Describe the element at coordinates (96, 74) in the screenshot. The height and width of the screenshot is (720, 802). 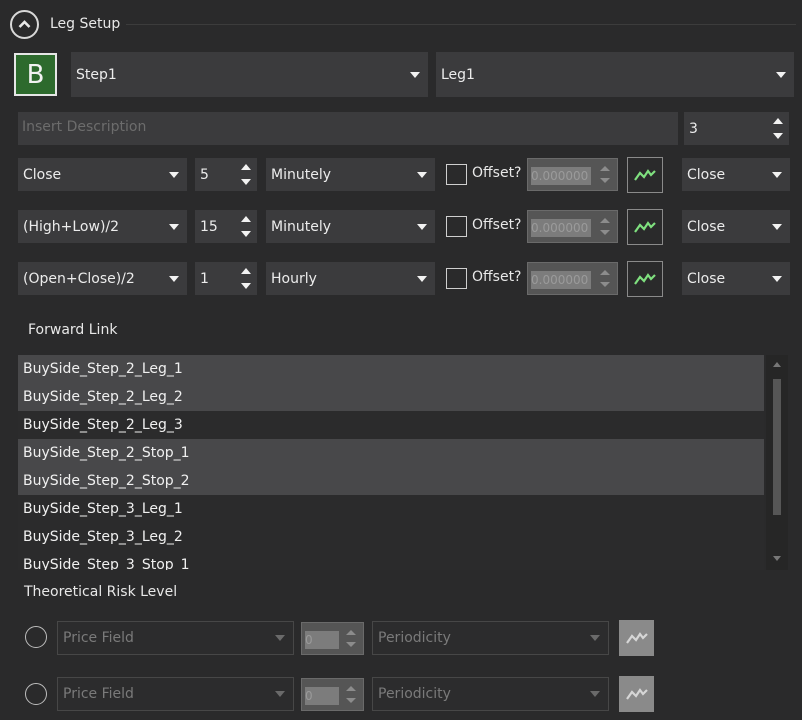
I see `step-select-value: Step1` at that location.